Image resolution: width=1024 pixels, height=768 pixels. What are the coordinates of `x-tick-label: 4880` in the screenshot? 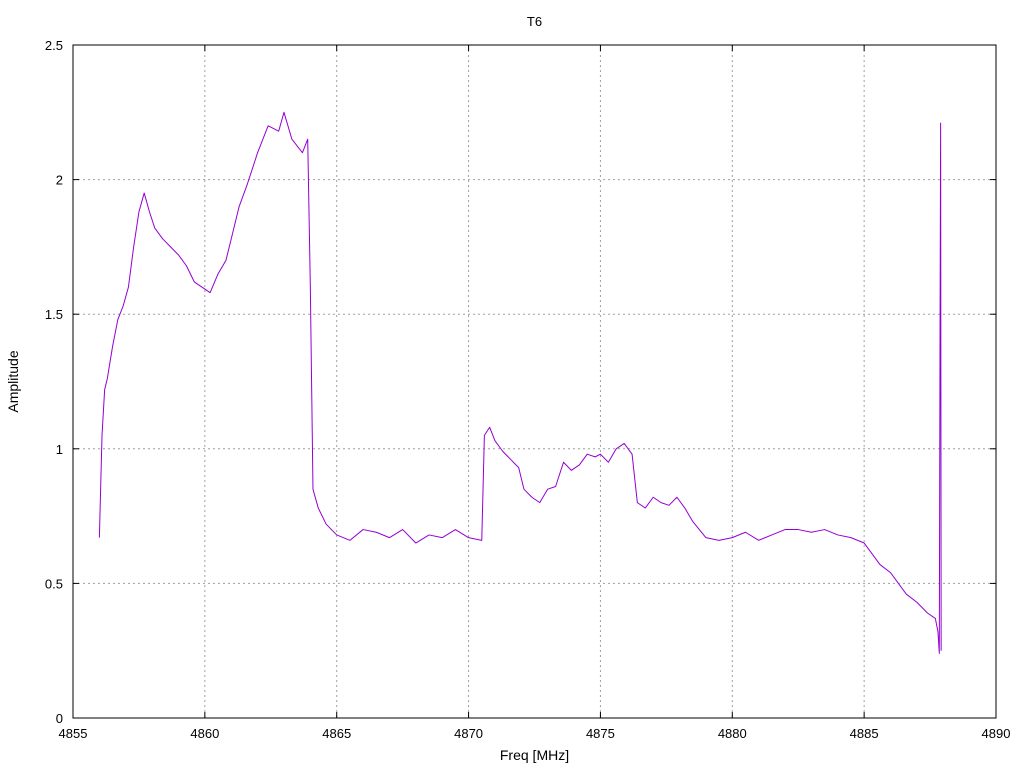 It's located at (732, 733).